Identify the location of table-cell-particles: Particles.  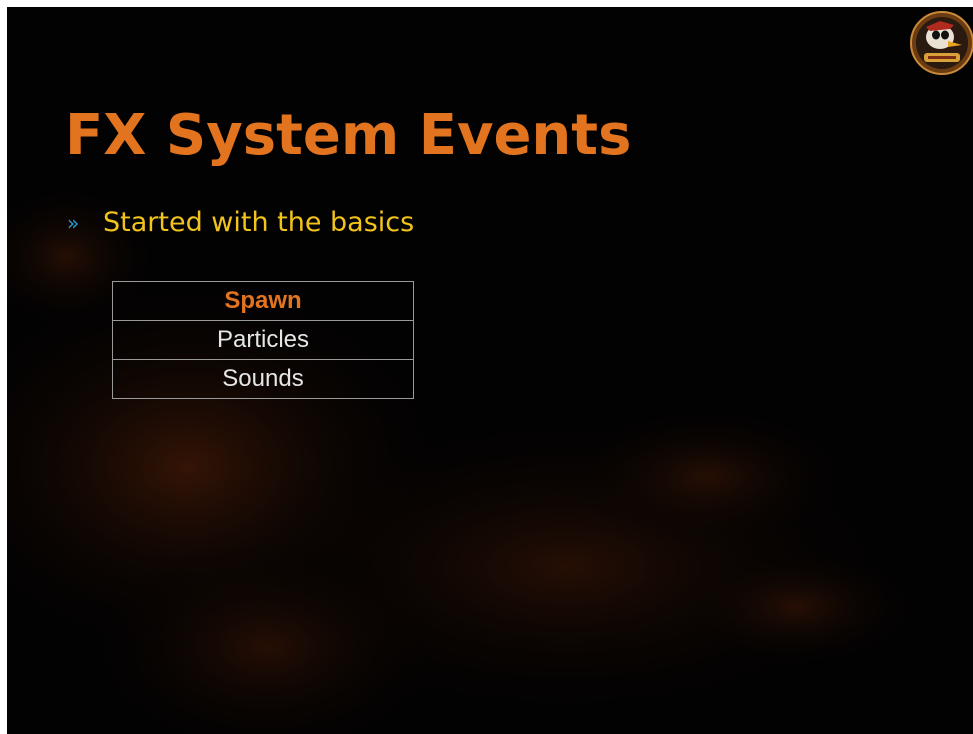
(263, 340).